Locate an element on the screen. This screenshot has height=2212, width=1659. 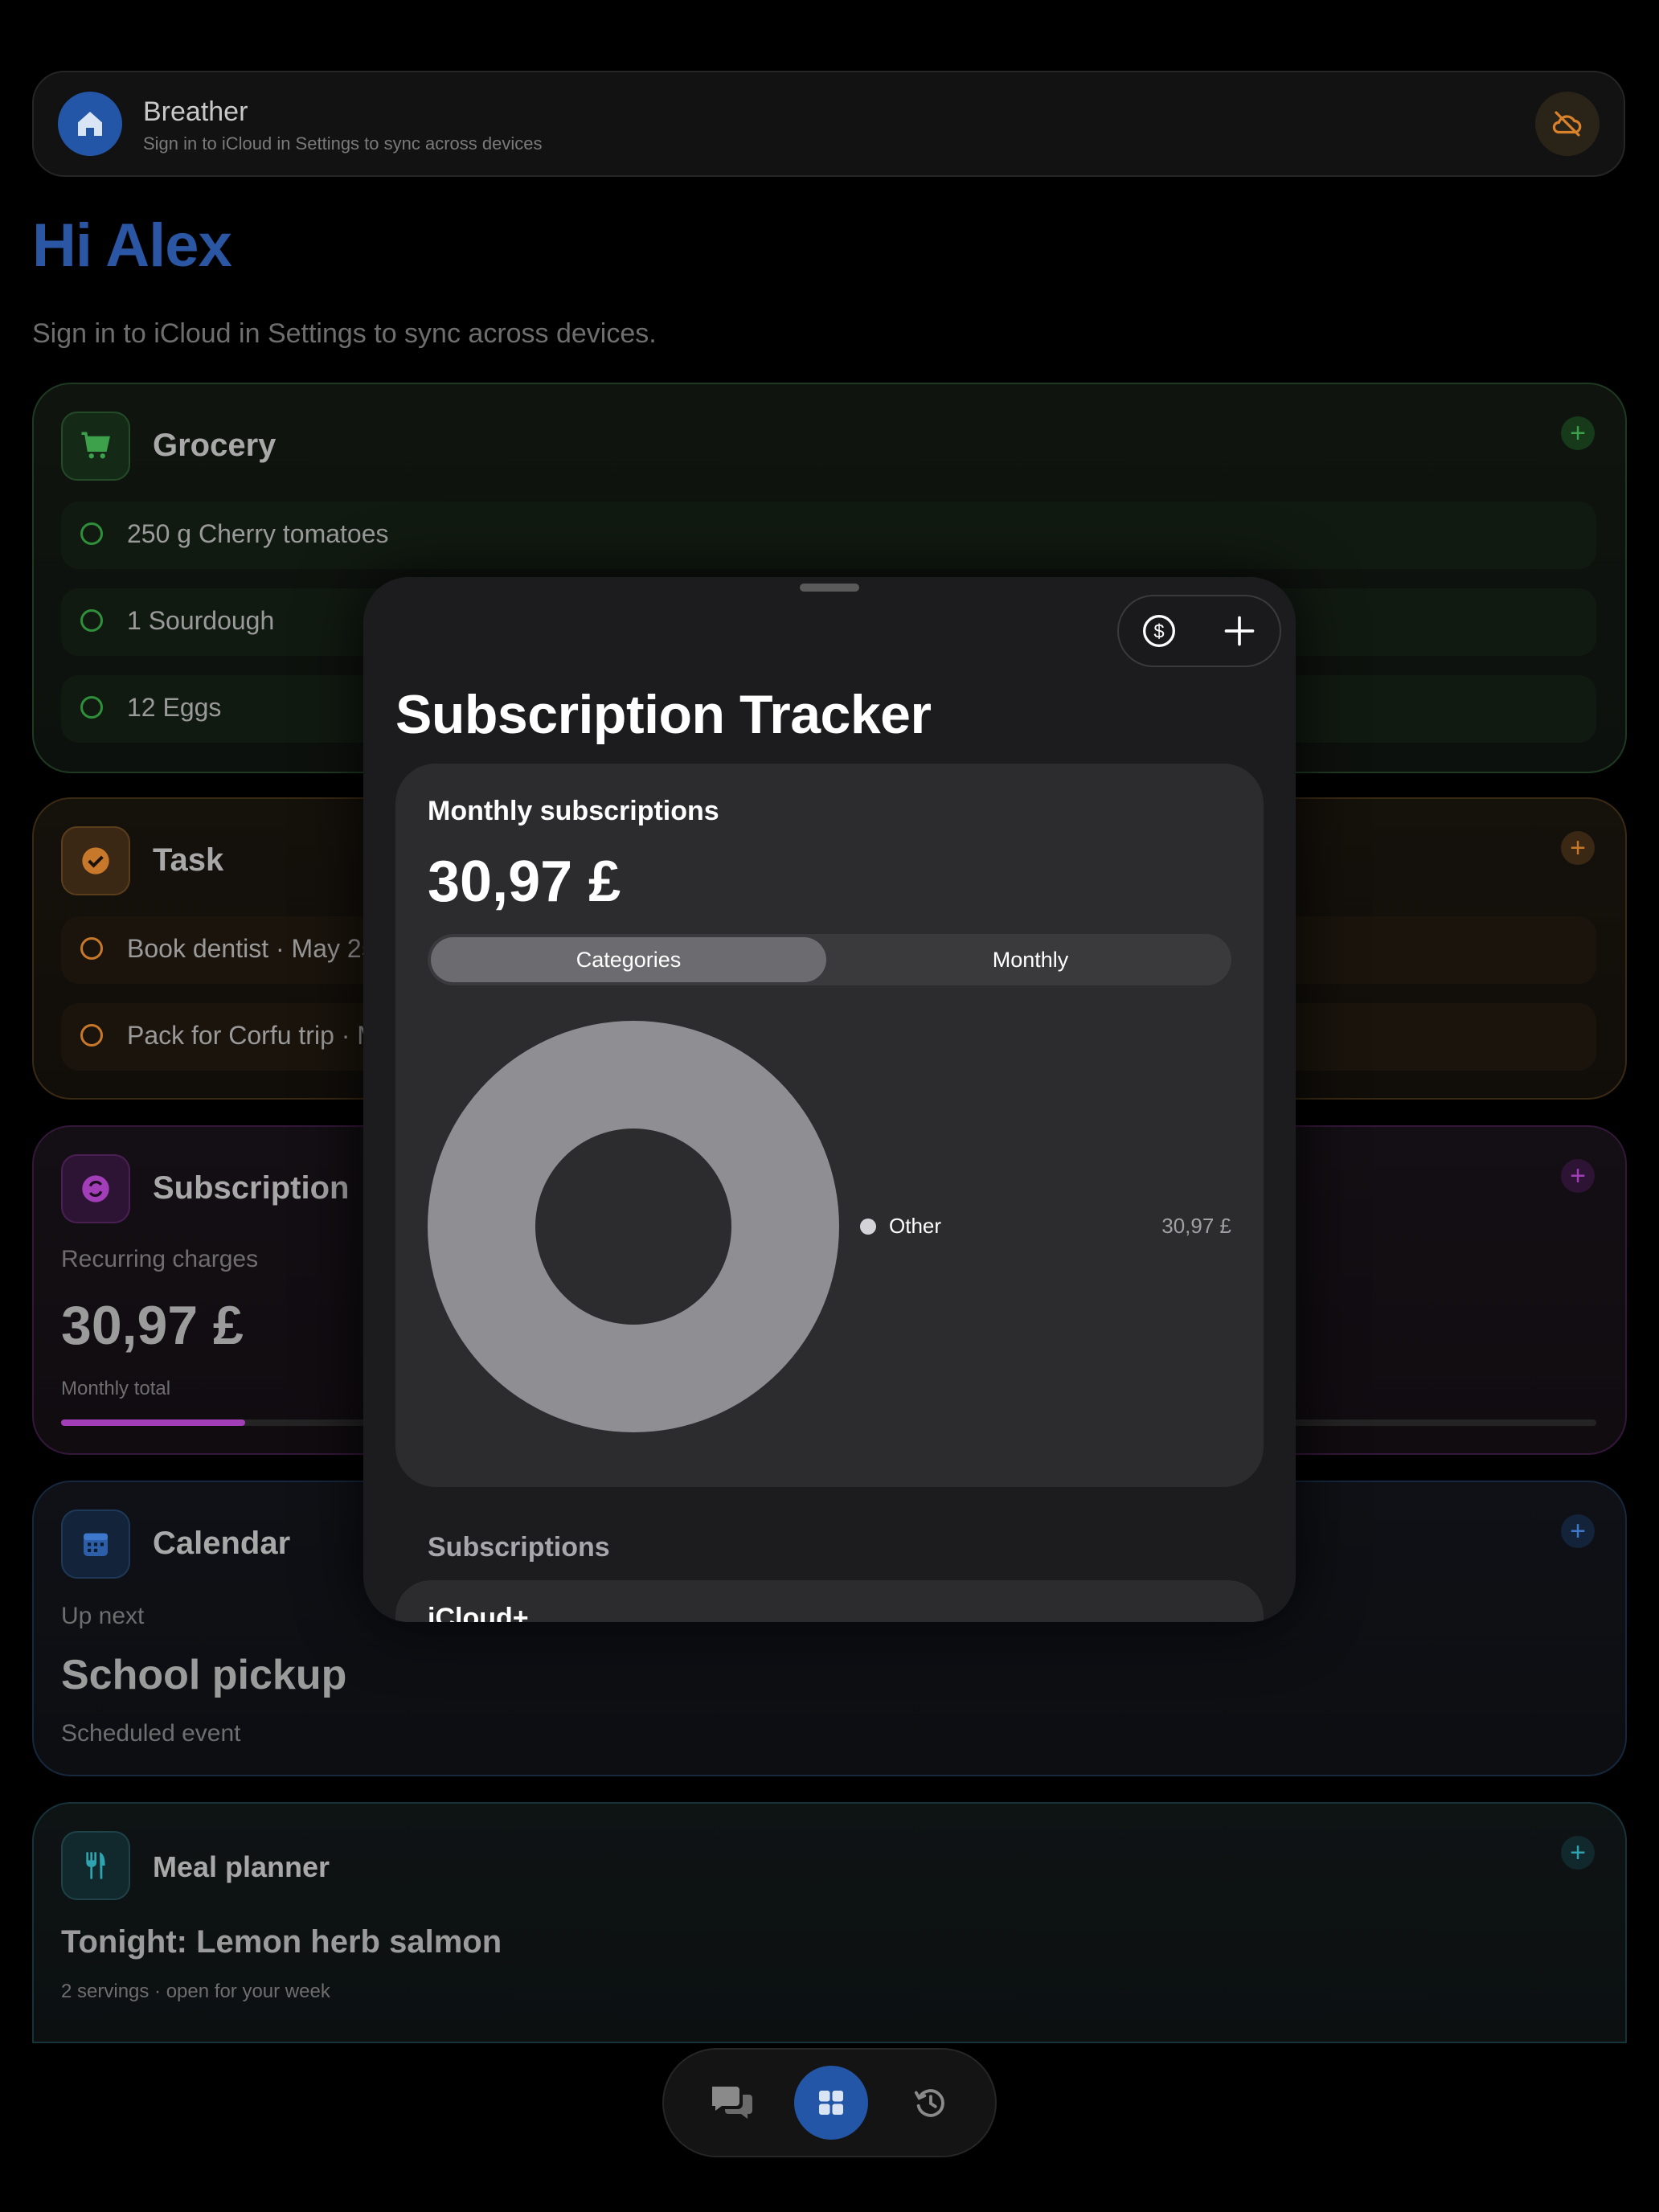
cloud-off-icon is located at coordinates (1567, 124).